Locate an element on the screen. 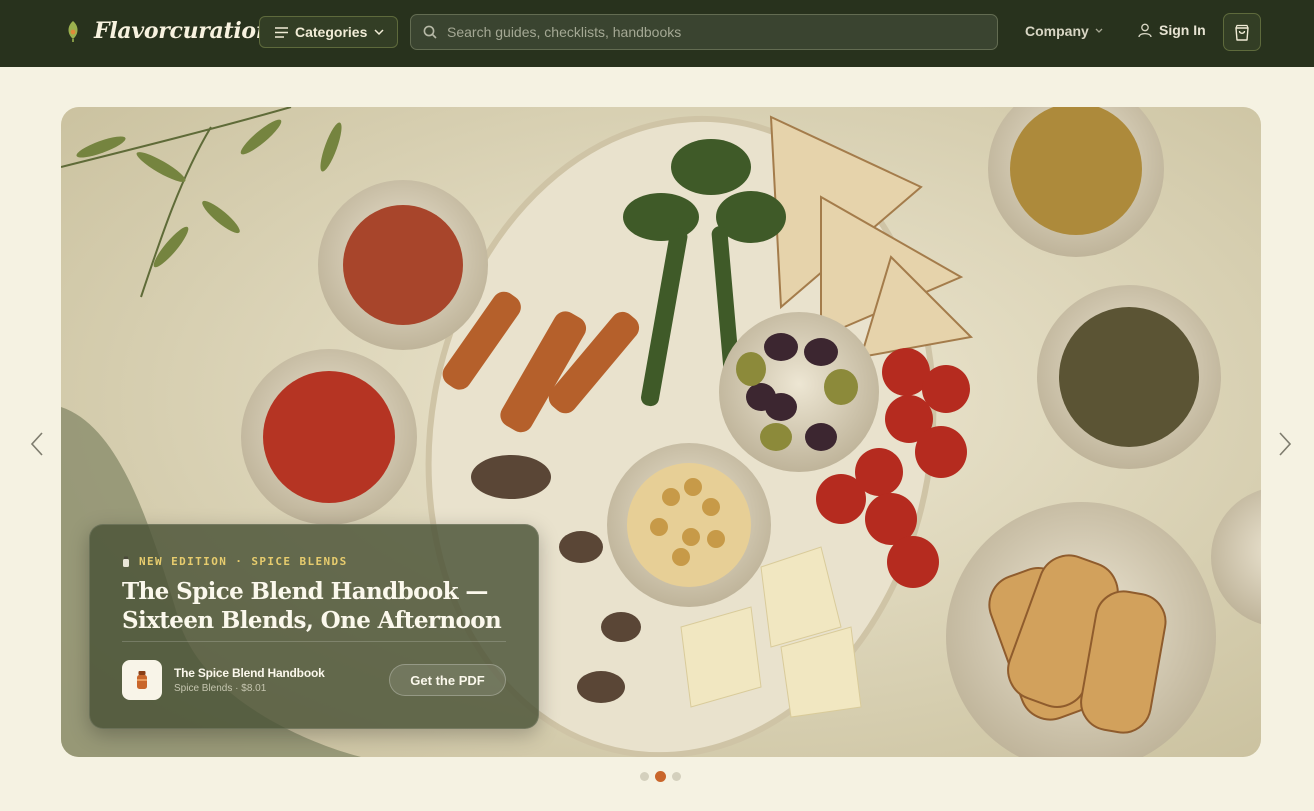 This screenshot has height=811, width=1314. user-icon is located at coordinates (1145, 30).